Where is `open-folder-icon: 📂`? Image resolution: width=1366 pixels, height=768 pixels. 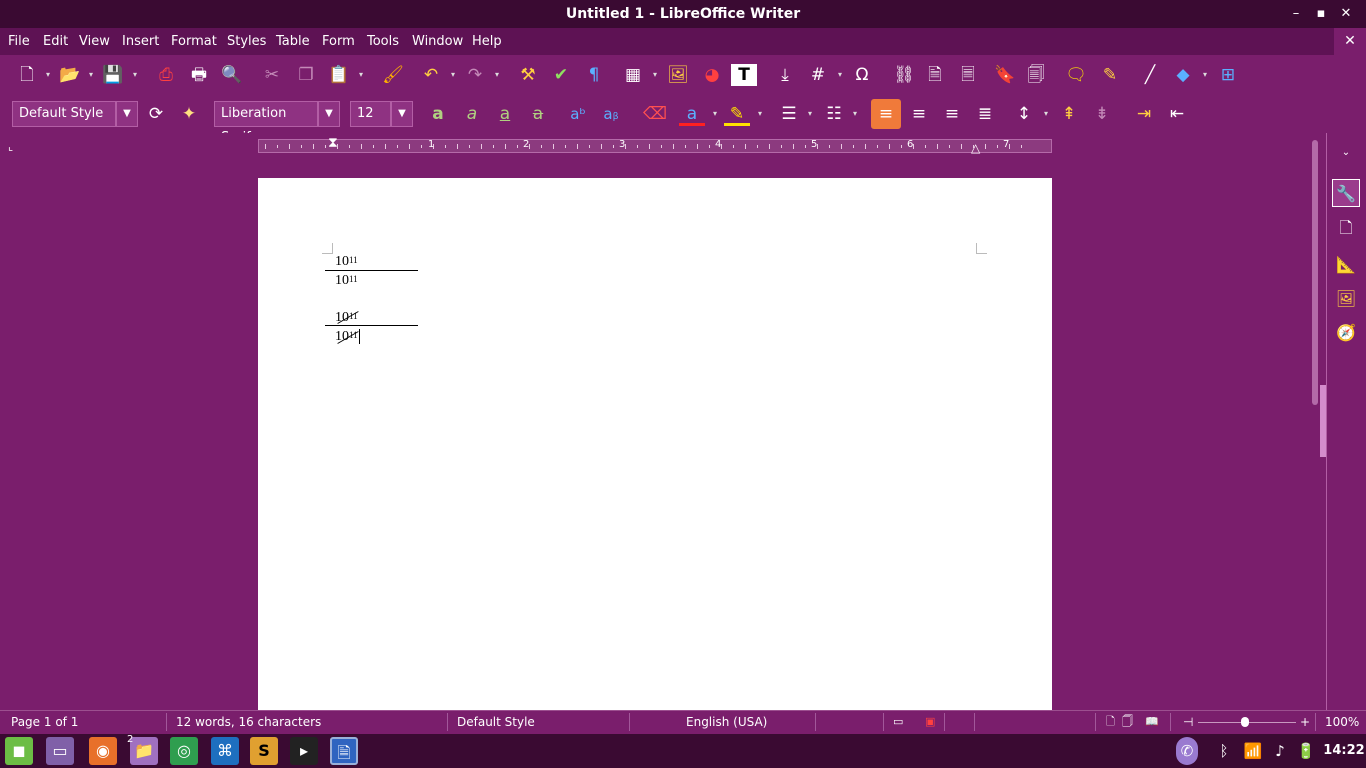
open-folder-icon: 📂 is located at coordinates (70, 75).